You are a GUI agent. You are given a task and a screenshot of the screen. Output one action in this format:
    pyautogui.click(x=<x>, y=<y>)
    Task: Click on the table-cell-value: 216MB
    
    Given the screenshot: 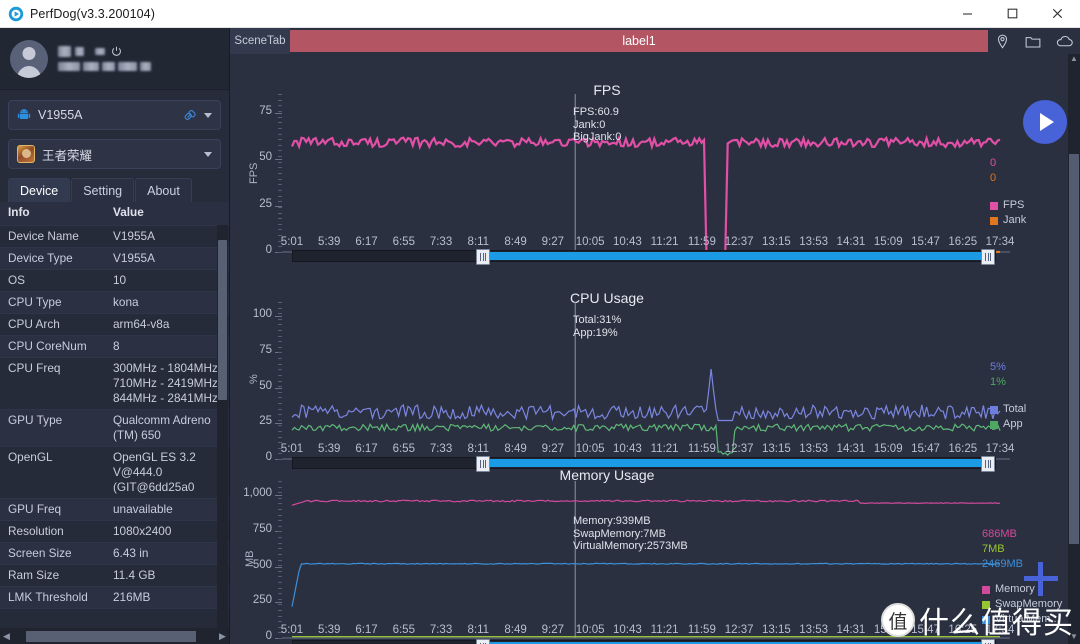 What is the action you would take?
    pyautogui.click(x=167, y=597)
    